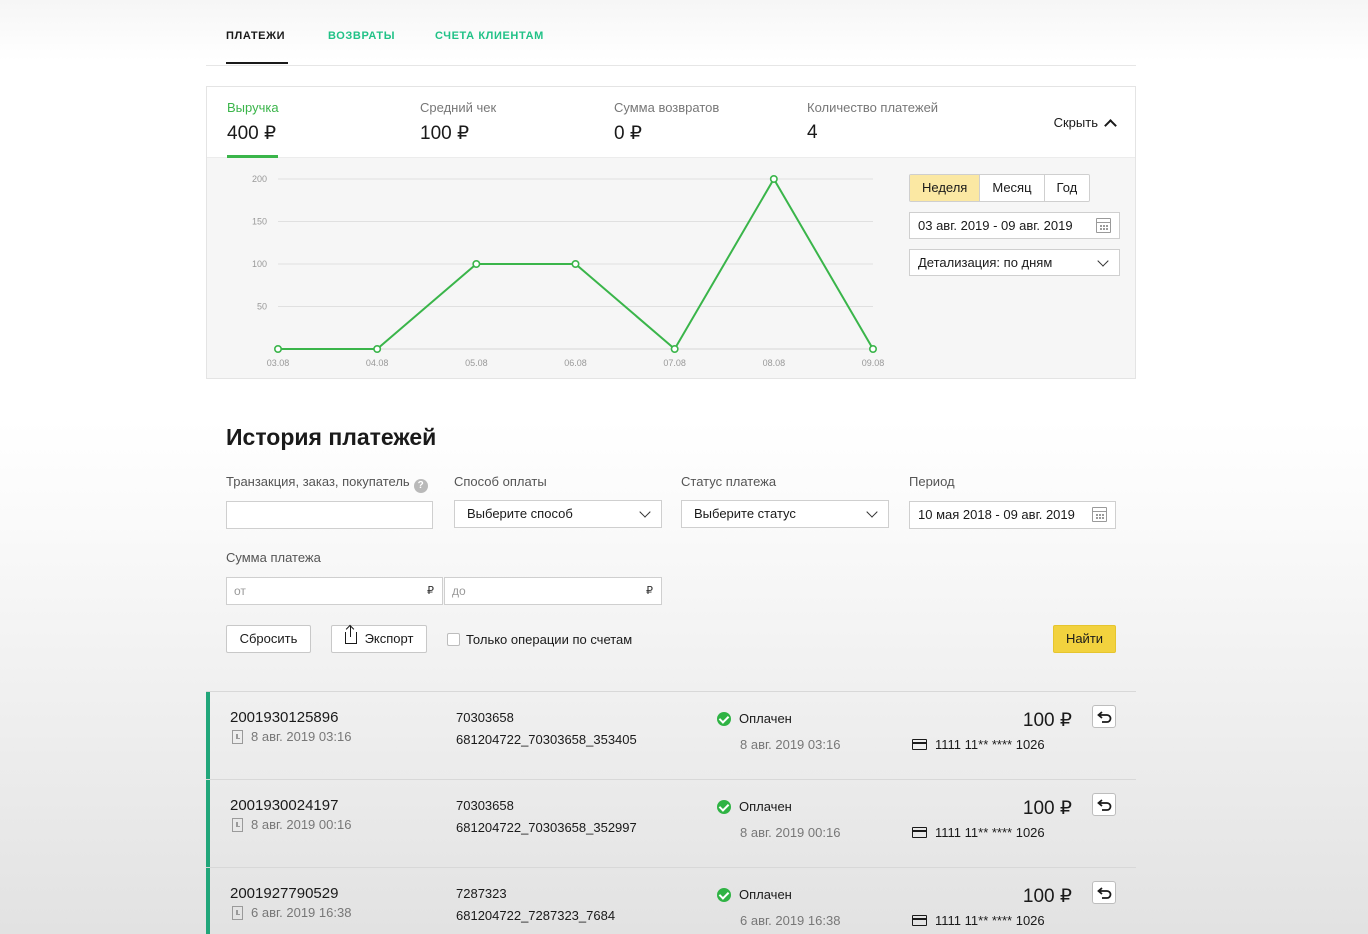 This screenshot has width=1368, height=934. I want to click on stat-revenue-label: Выручка, so click(253, 107).